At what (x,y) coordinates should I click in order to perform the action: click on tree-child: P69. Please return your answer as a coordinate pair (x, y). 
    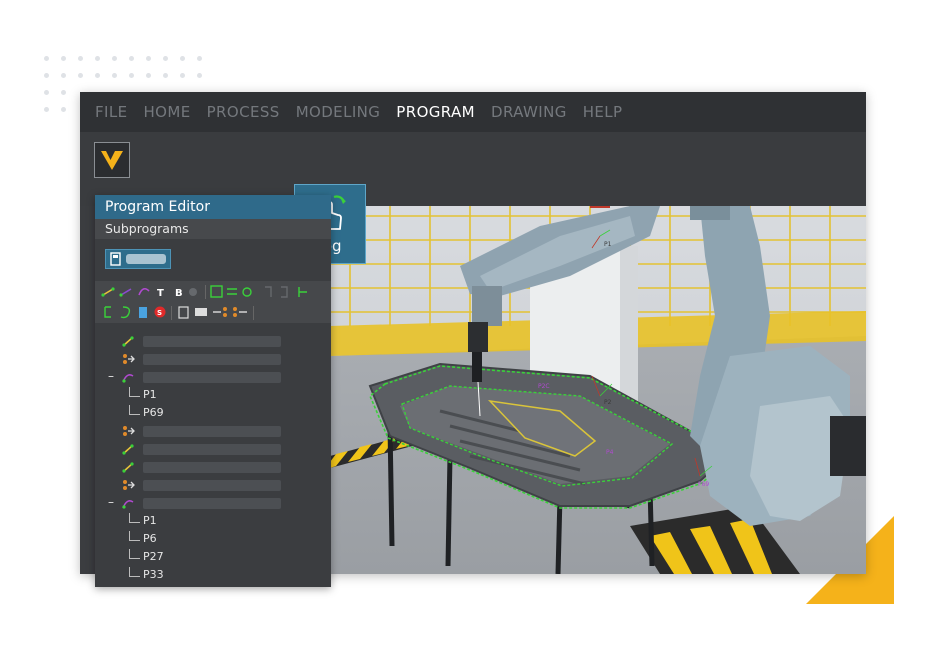
    Looking at the image, I should click on (213, 413).